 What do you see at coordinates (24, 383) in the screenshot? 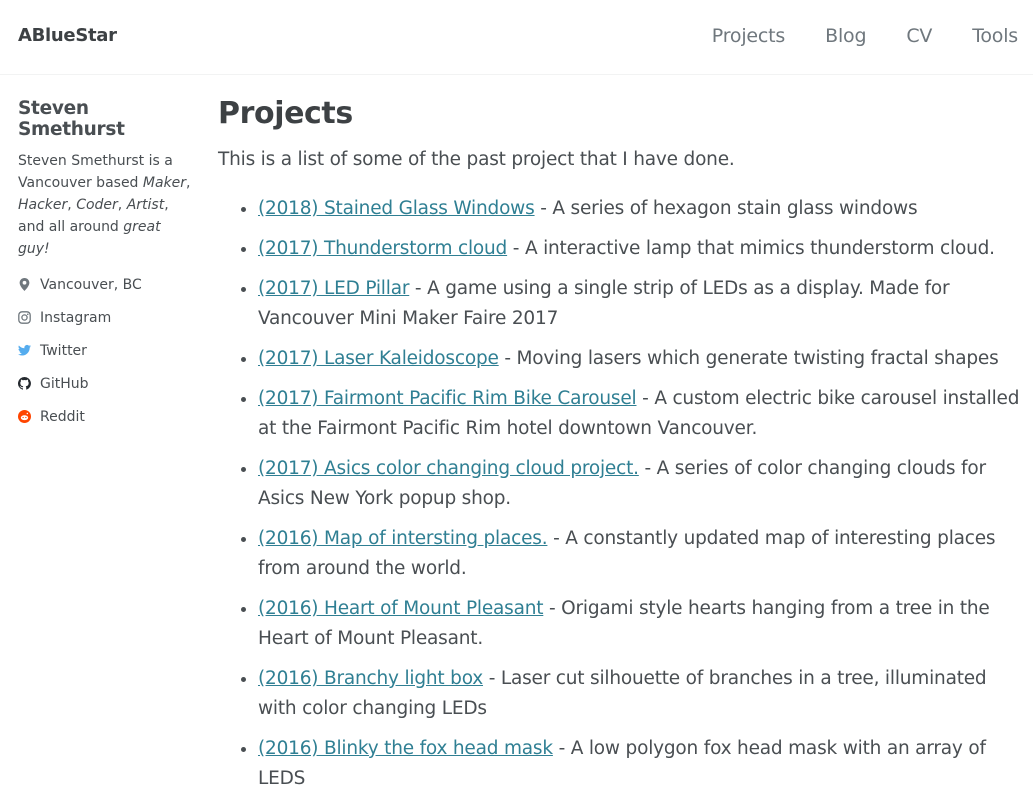
I see `github-icon` at bounding box center [24, 383].